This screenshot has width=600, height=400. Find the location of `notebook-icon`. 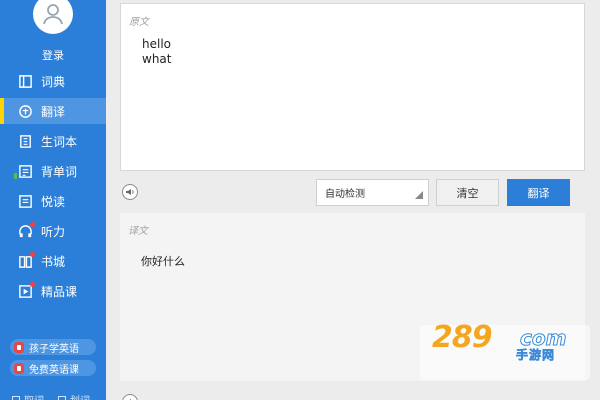

notebook-icon is located at coordinates (25, 141).